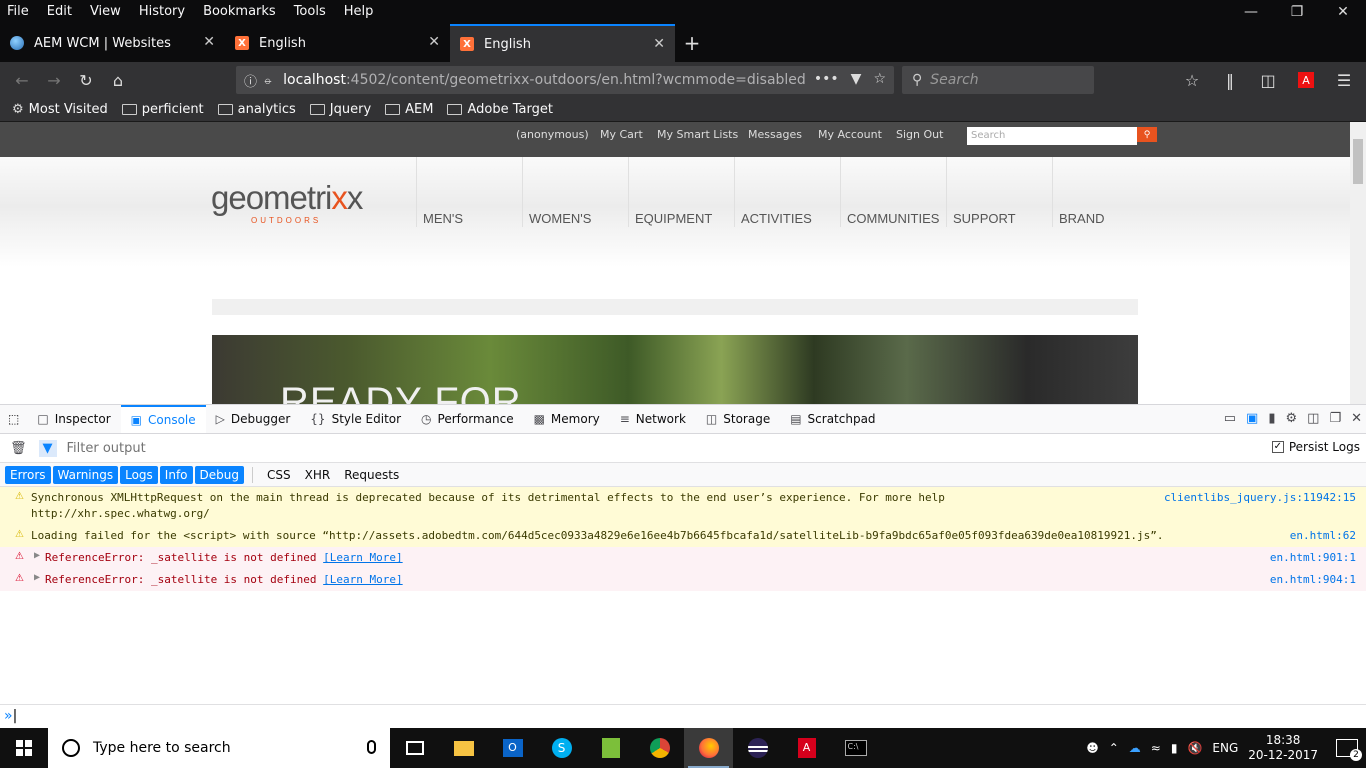 The image size is (1366, 768). What do you see at coordinates (1277, 447) in the screenshot?
I see `checkbox-checked: ✓` at bounding box center [1277, 447].